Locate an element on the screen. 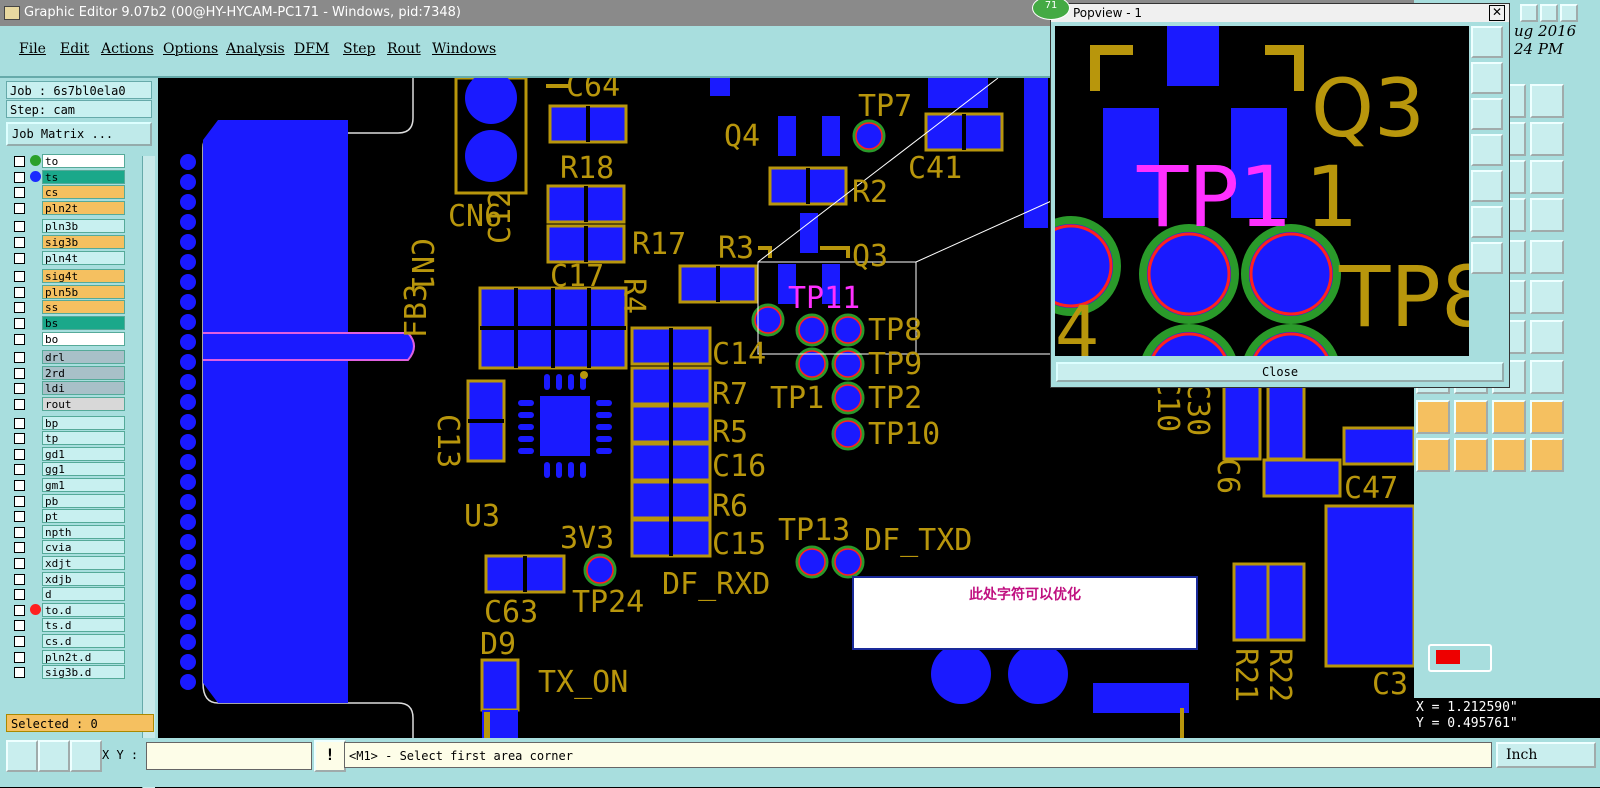  menu-rout: Rout is located at coordinates (404, 49).